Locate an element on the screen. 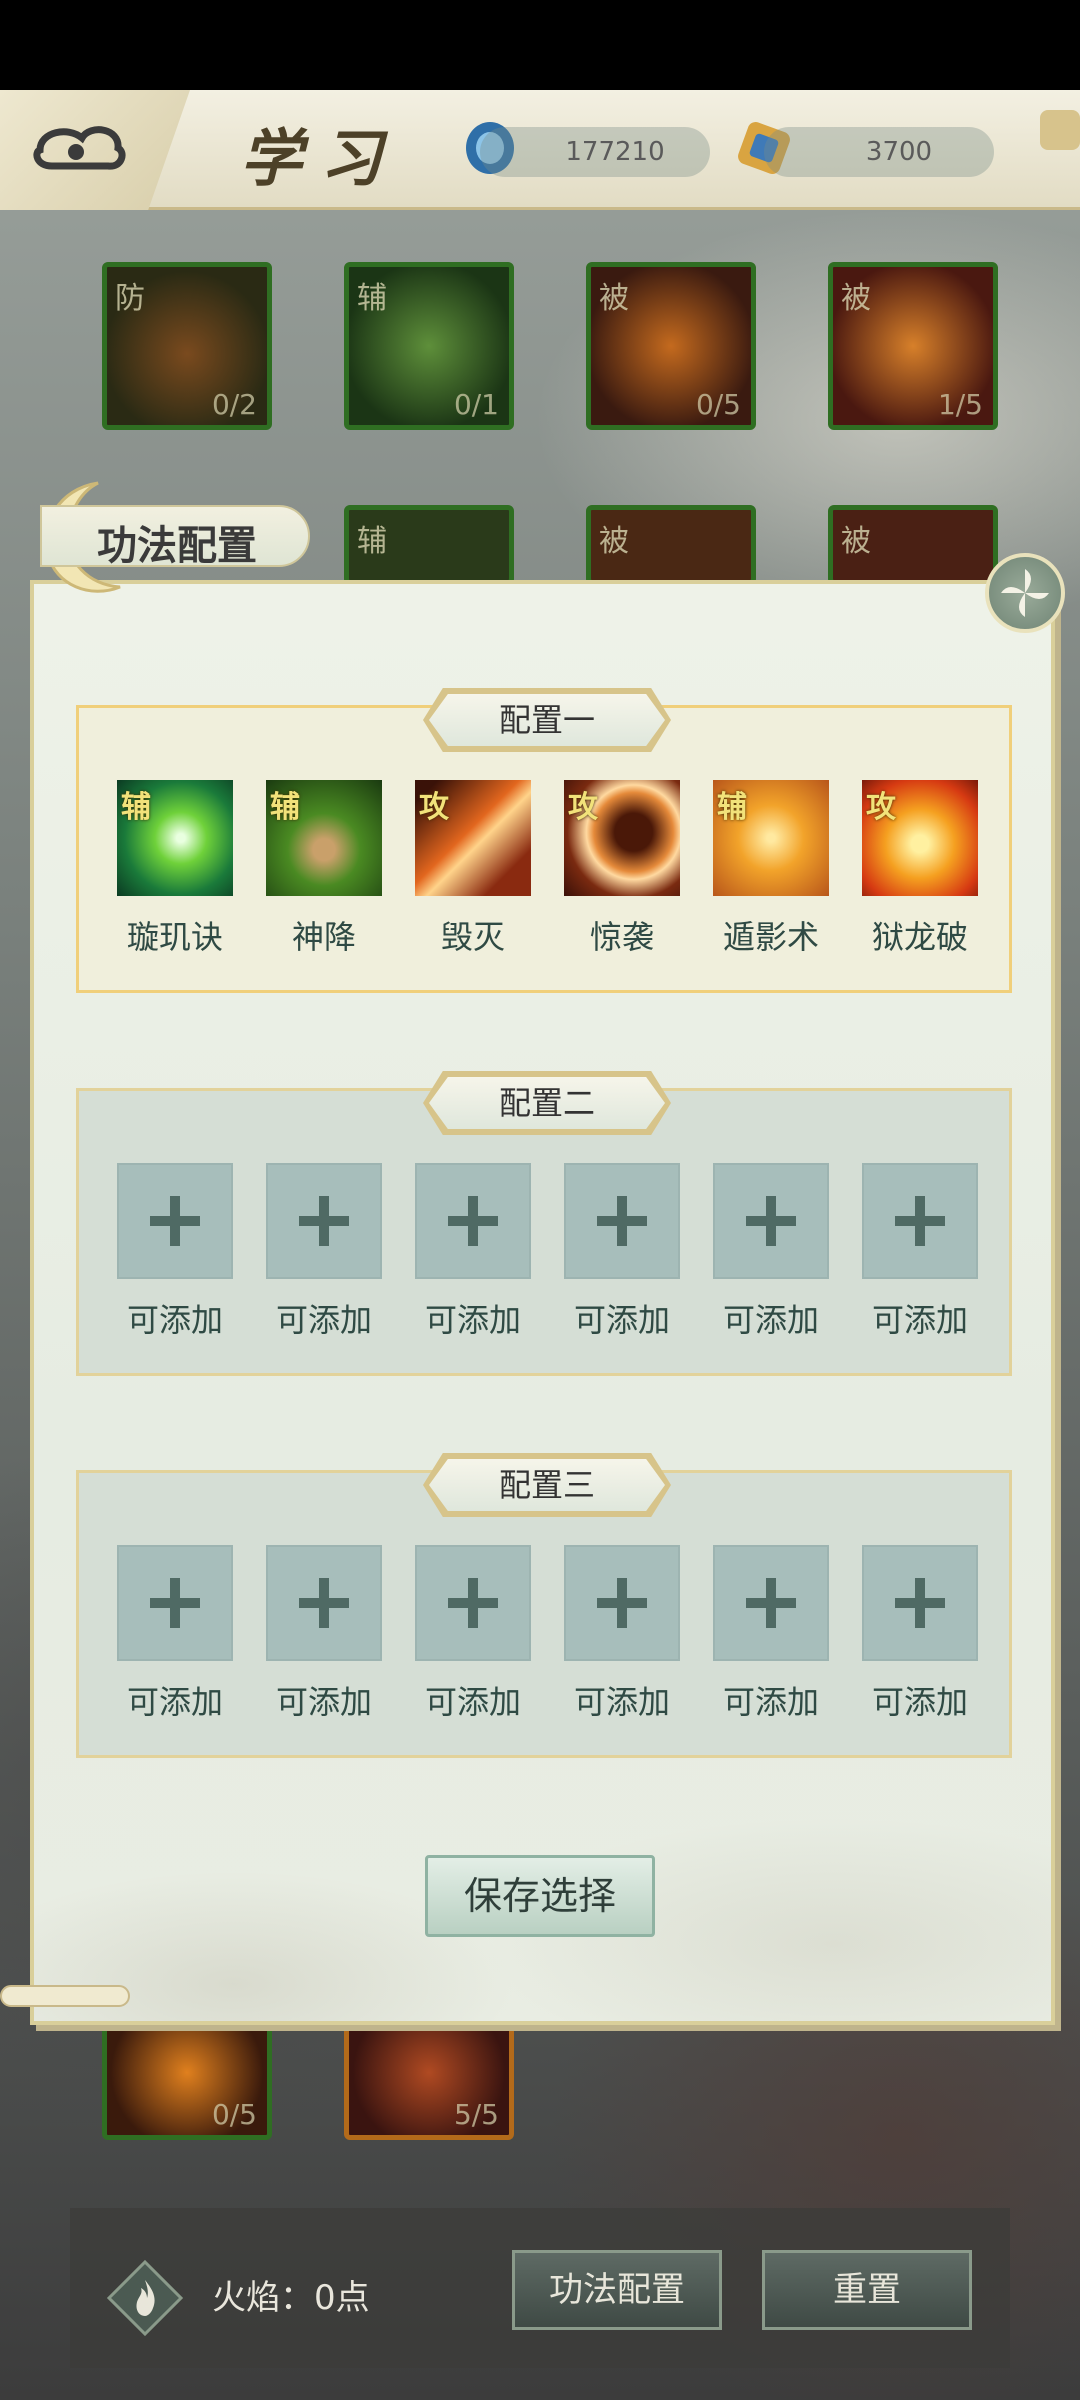 Image resolution: width=1080 pixels, height=2400 pixels. skill-slot: 攻 惊袭 is located at coordinates (622, 869).